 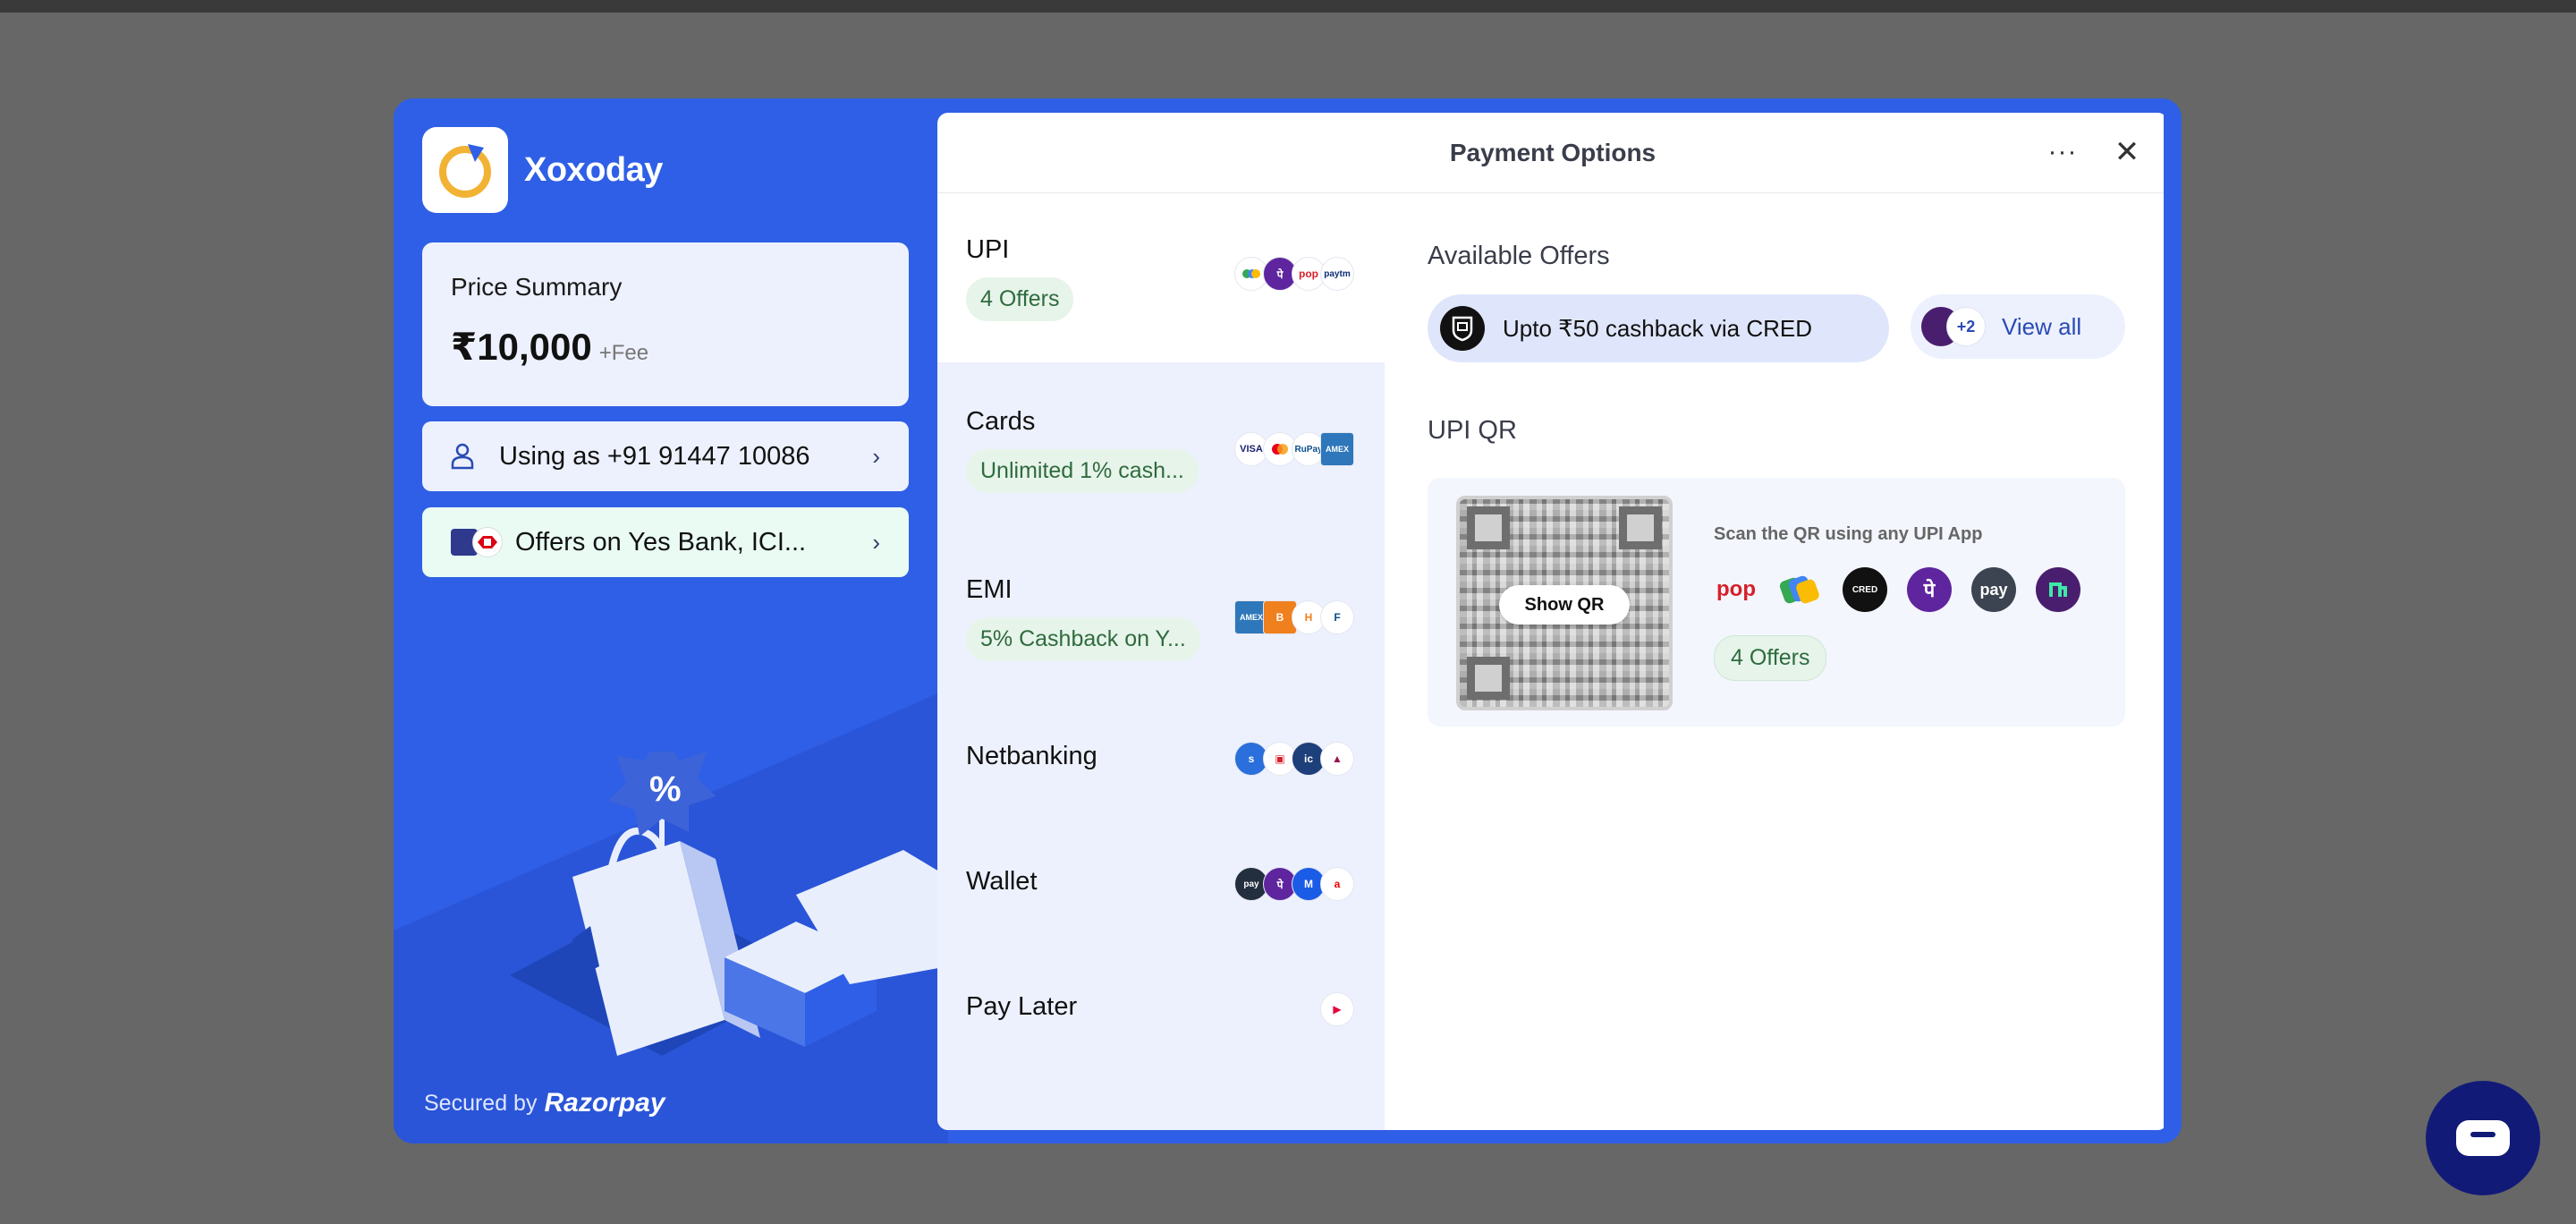 I want to click on cred-offer-label: Upto ₹50 cashback via CRED, so click(x=1658, y=328).